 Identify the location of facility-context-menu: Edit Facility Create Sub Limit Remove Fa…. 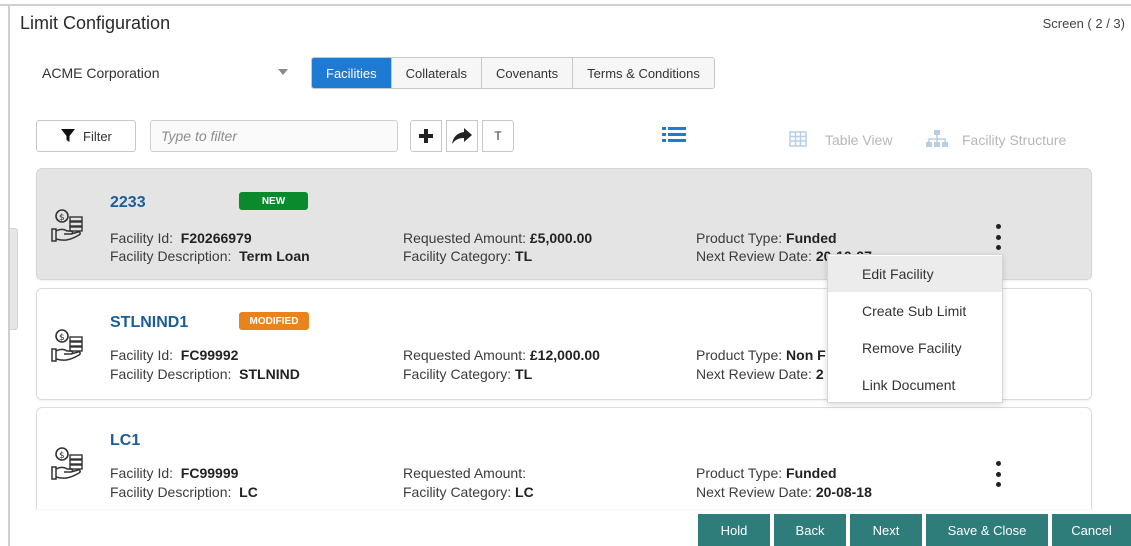
(915, 328).